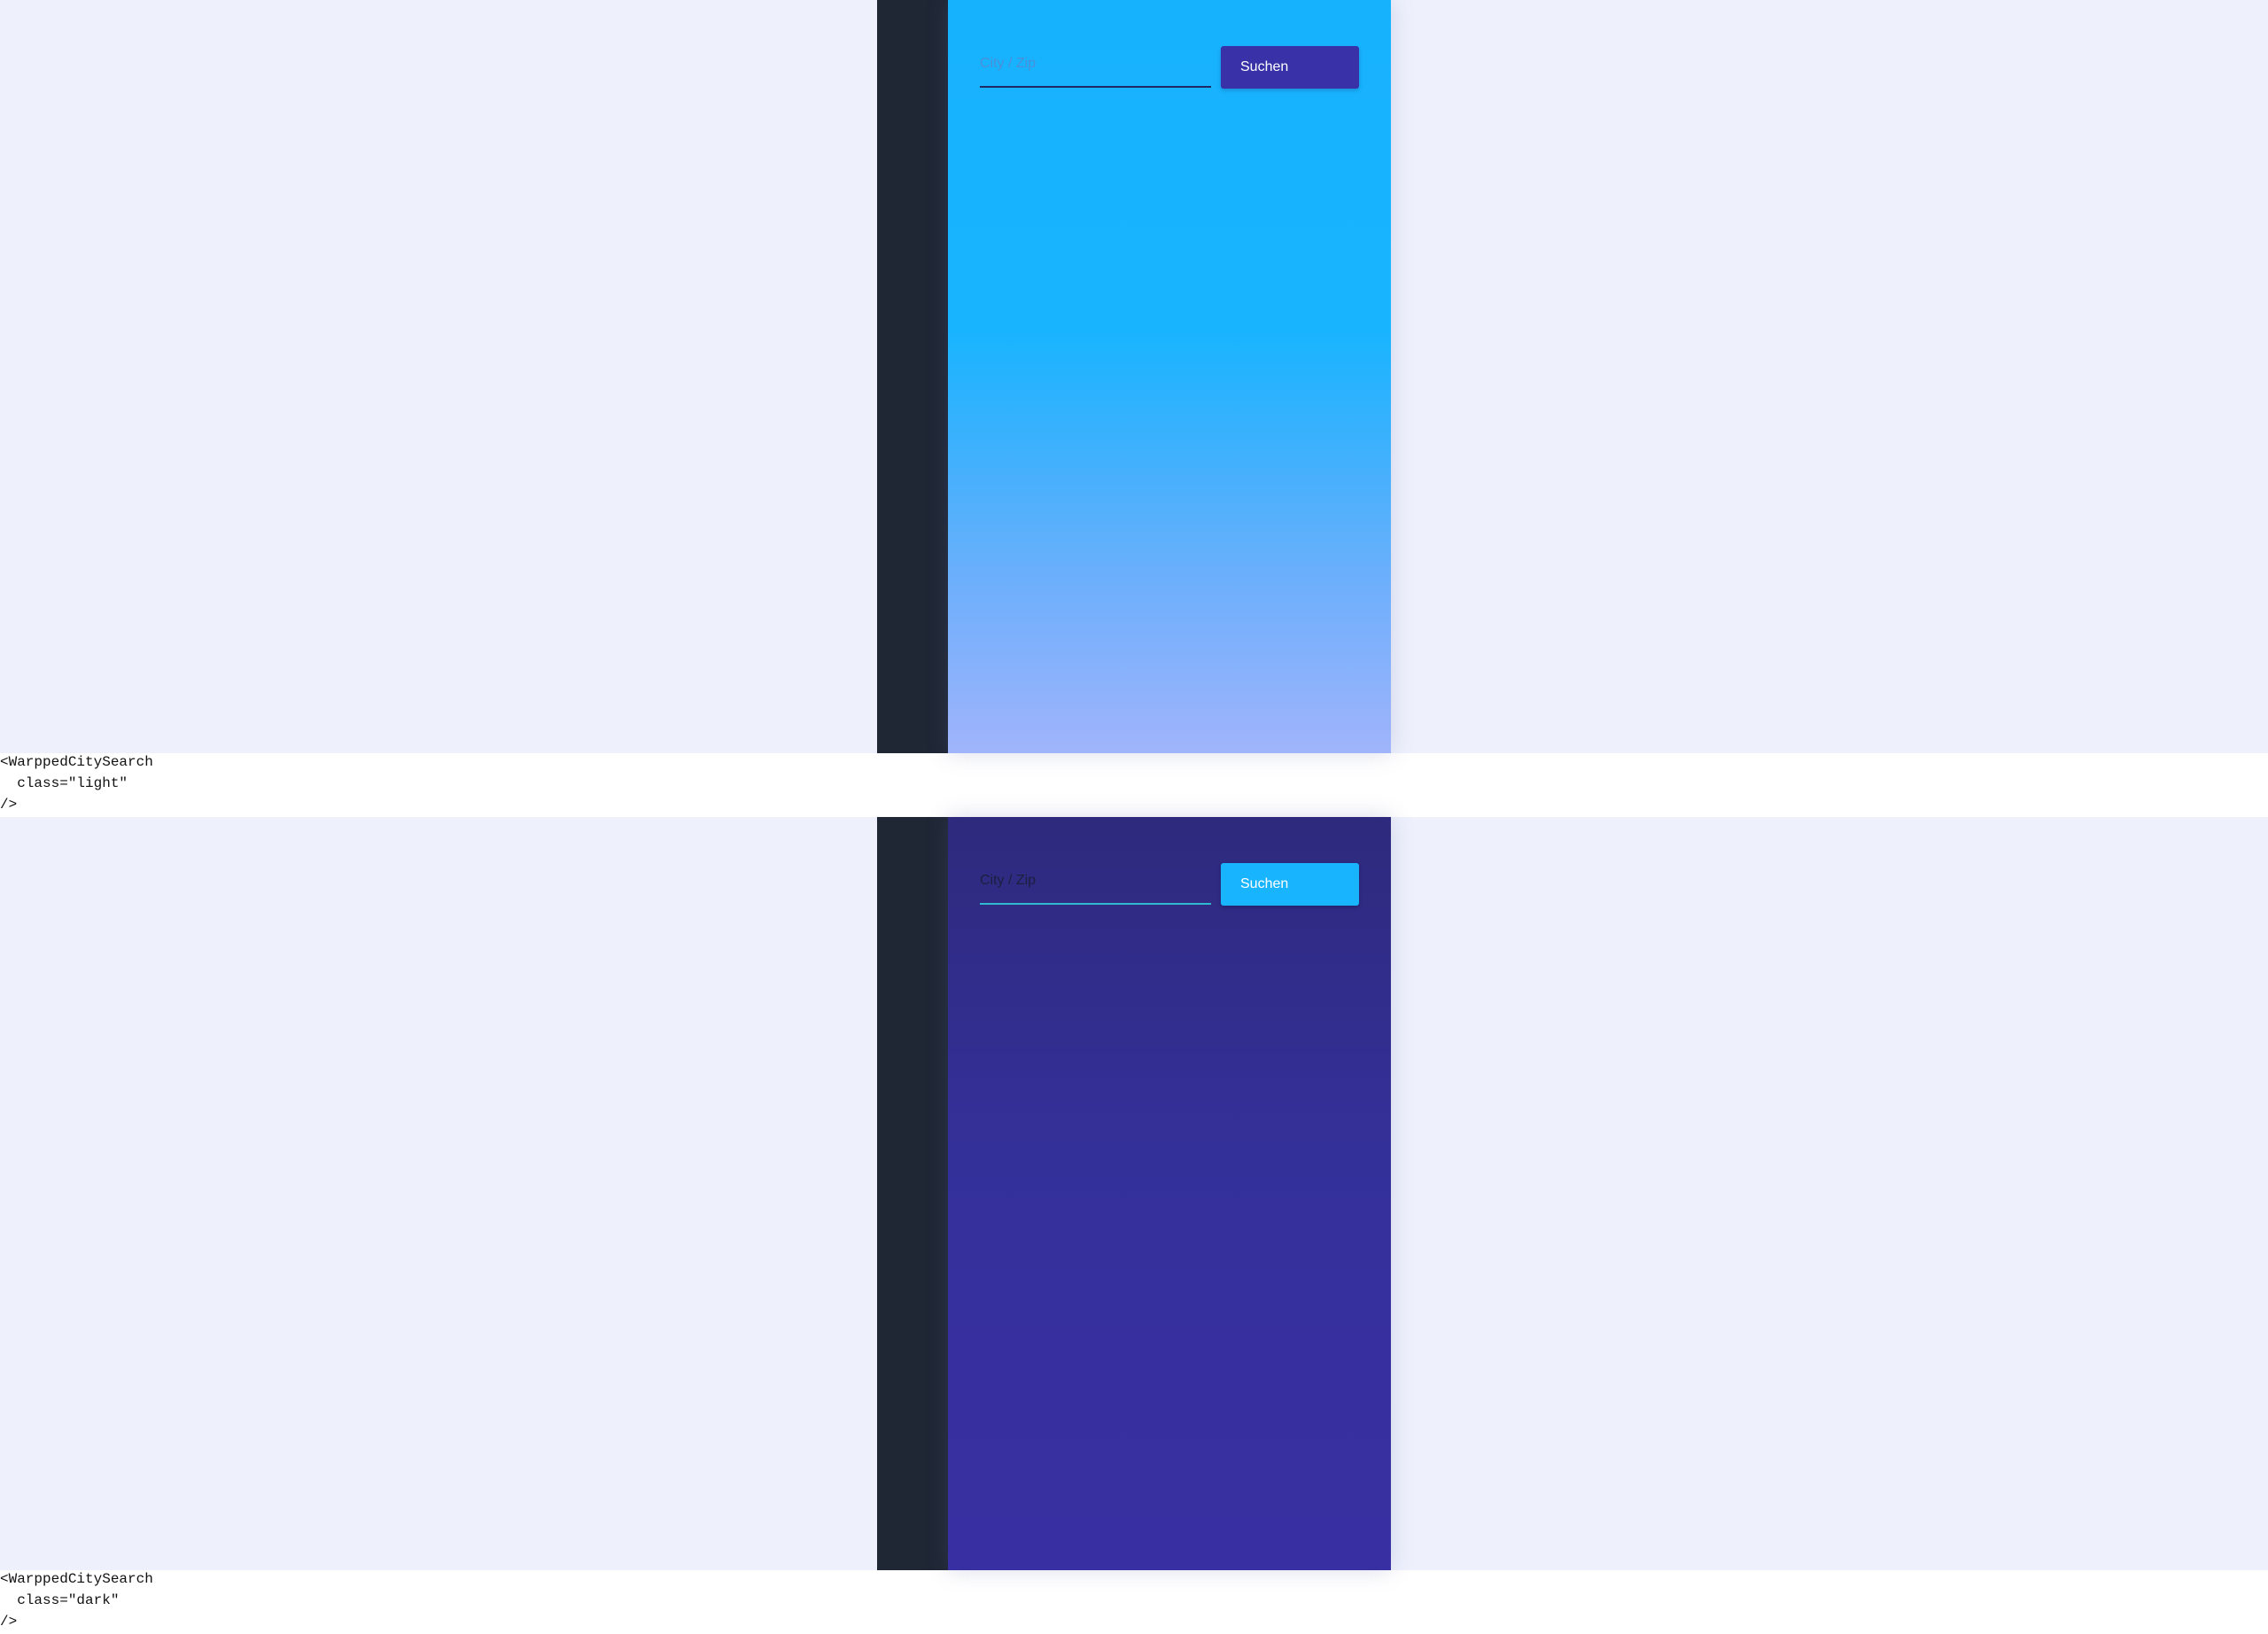  I want to click on city-search-panel-light: Suchen, so click(1169, 376).